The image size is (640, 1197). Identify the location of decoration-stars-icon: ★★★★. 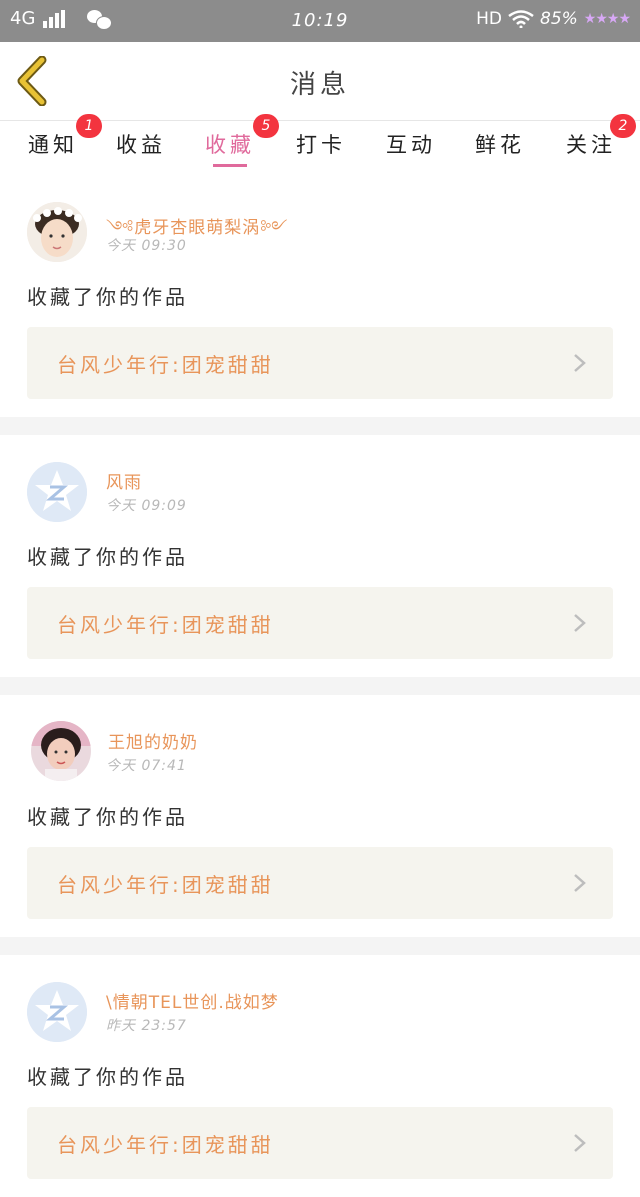
(607, 19).